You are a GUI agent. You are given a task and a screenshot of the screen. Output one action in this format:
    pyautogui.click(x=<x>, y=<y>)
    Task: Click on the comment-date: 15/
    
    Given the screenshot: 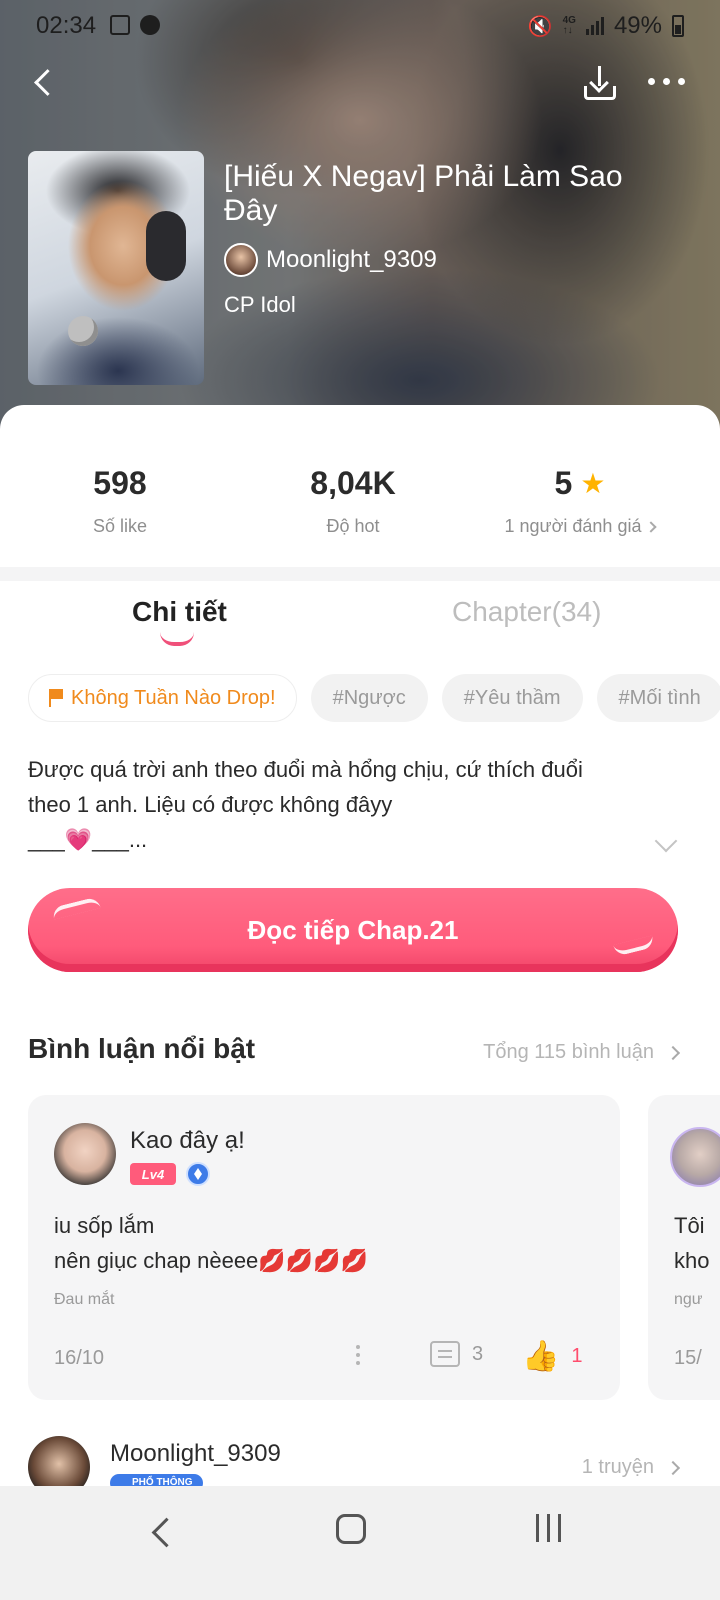 What is the action you would take?
    pyautogui.click(x=688, y=1358)
    